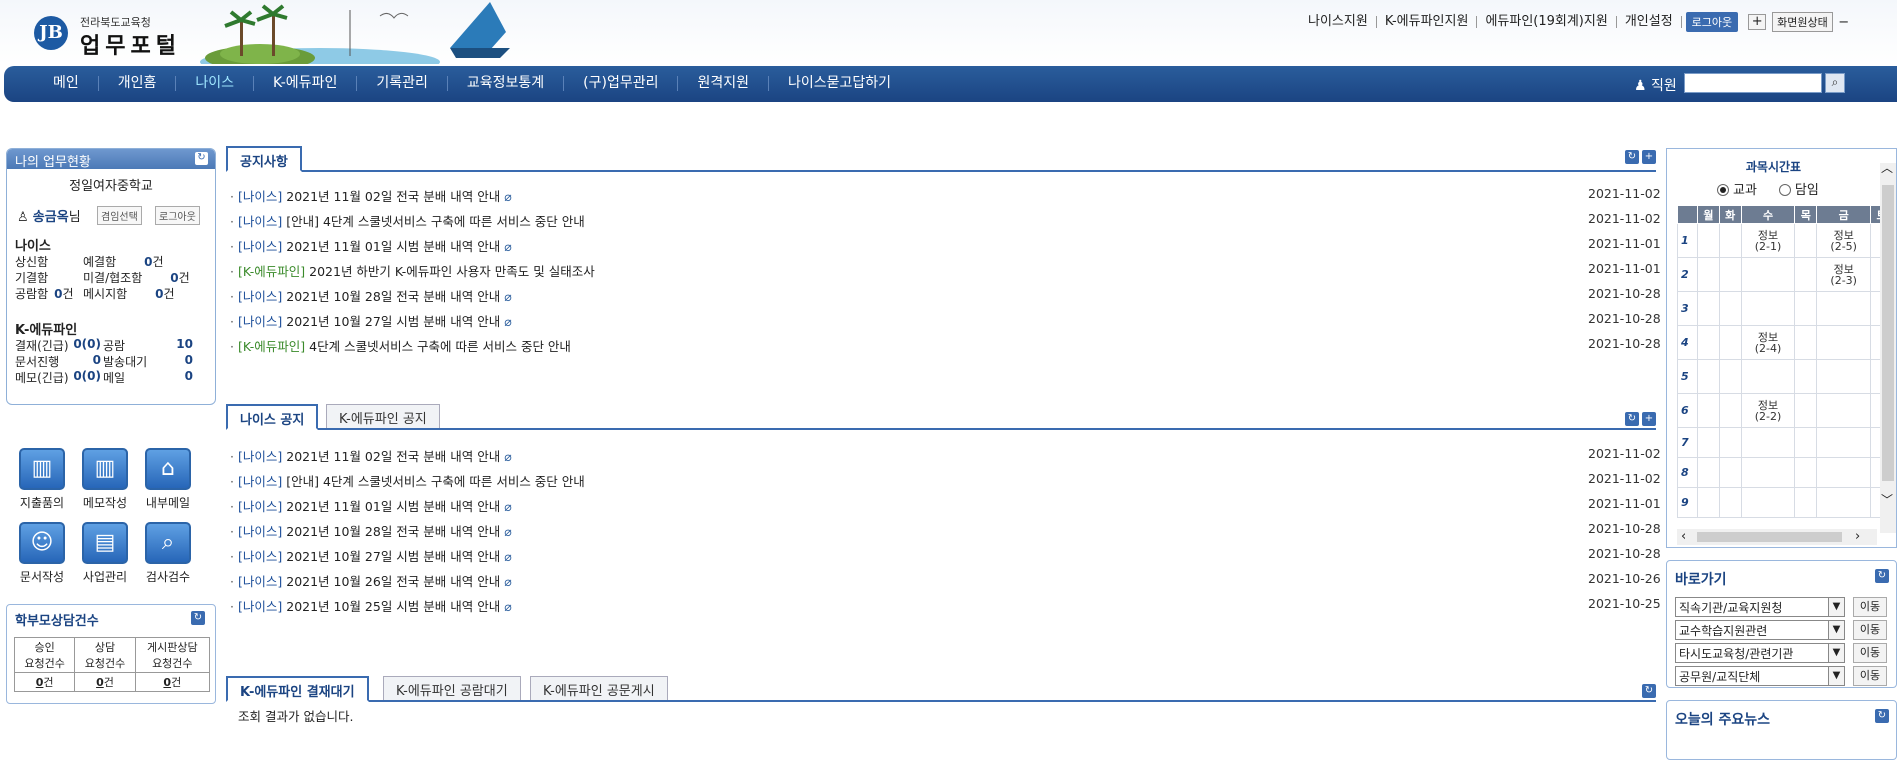 The image size is (1897, 760). Describe the element at coordinates (1753, 83) in the screenshot. I see `staff-search-input` at that location.